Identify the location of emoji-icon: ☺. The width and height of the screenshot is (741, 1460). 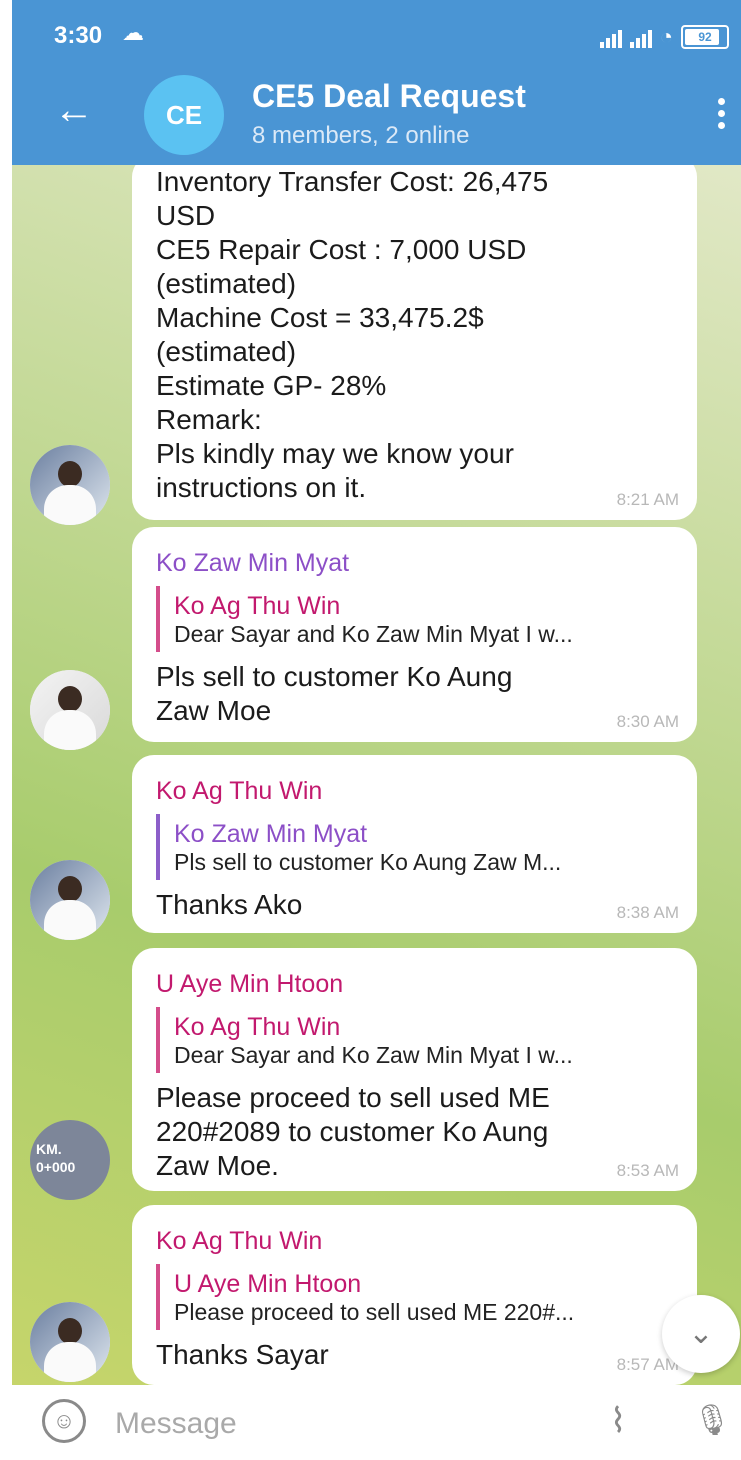
(64, 1421).